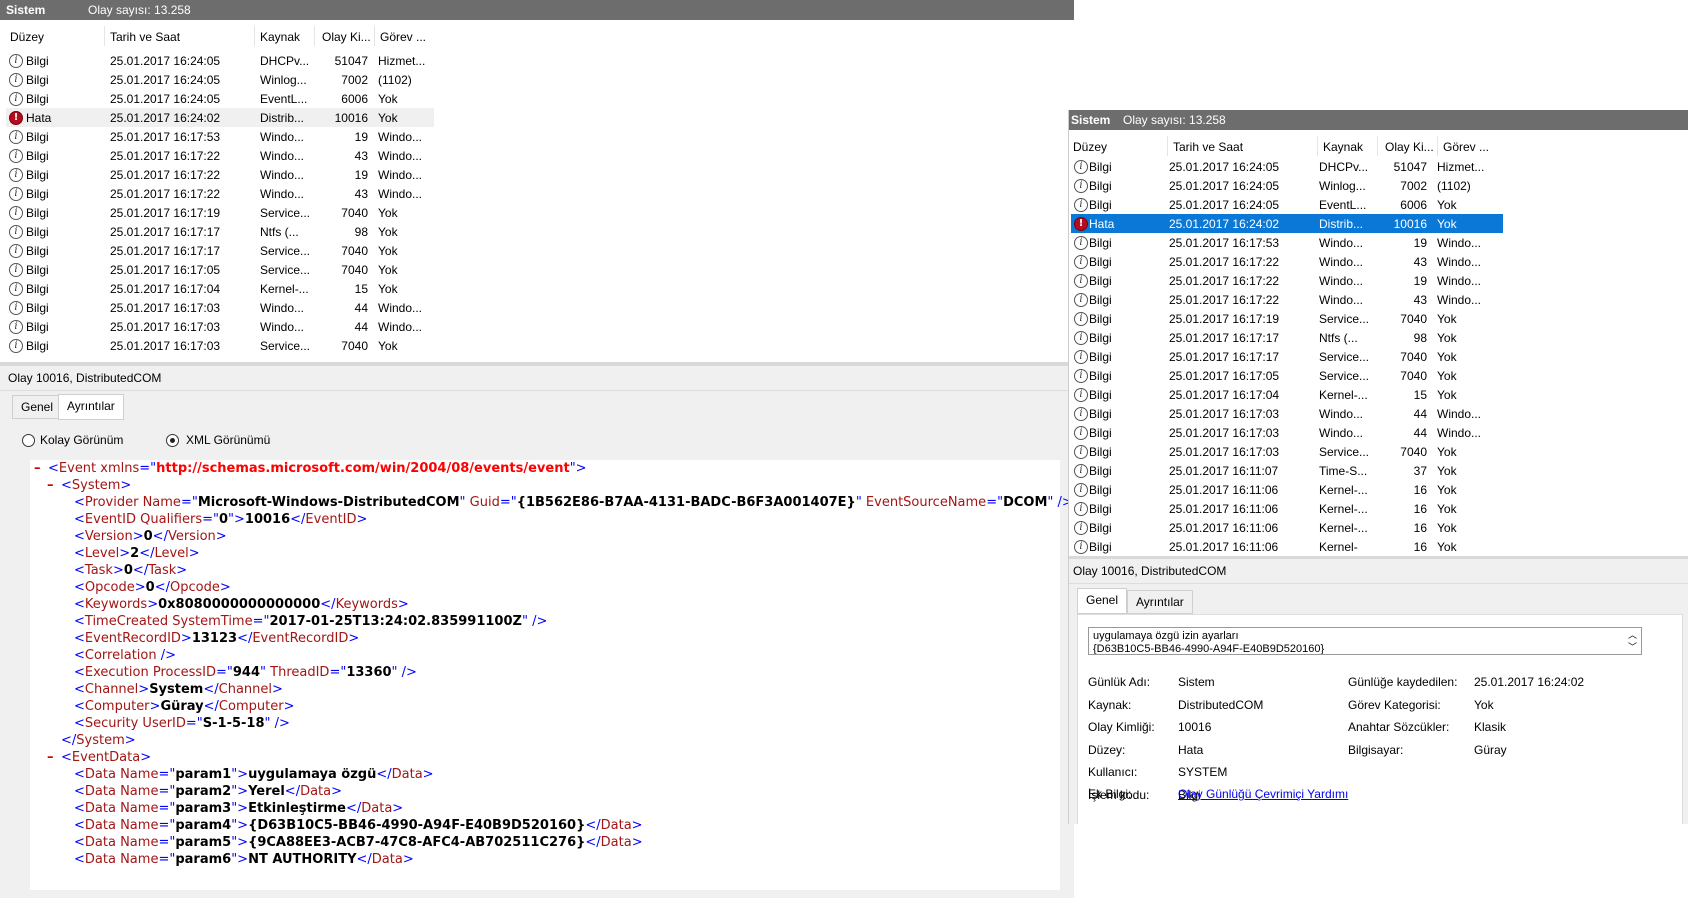 This screenshot has width=1688, height=898. I want to click on radio-xml-view, so click(172, 440).